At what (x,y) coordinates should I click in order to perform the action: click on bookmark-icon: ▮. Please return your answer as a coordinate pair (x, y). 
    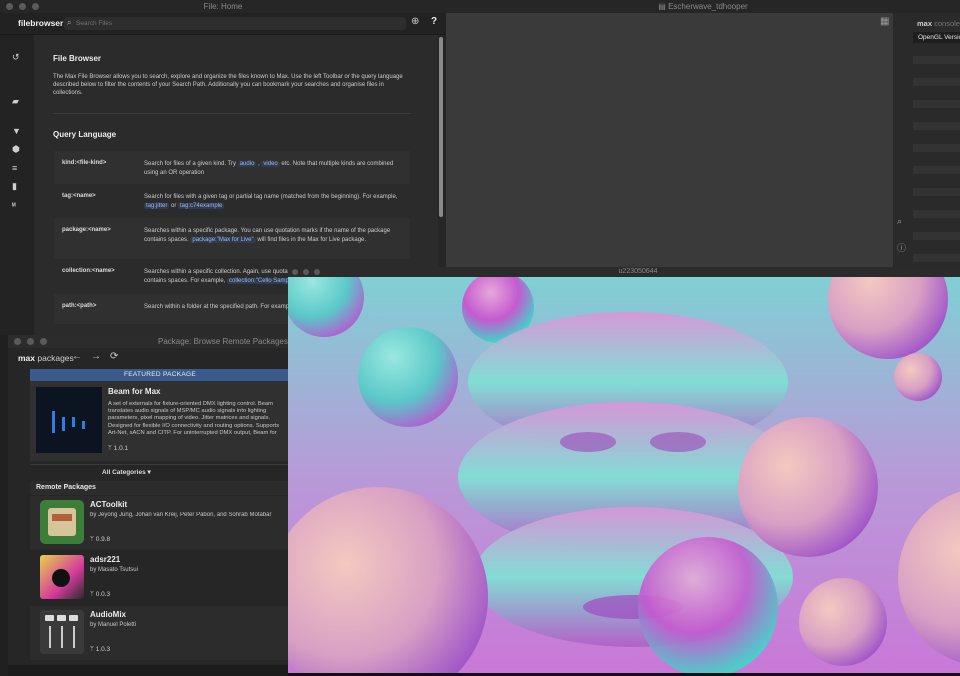
    Looking at the image, I should click on (14, 186).